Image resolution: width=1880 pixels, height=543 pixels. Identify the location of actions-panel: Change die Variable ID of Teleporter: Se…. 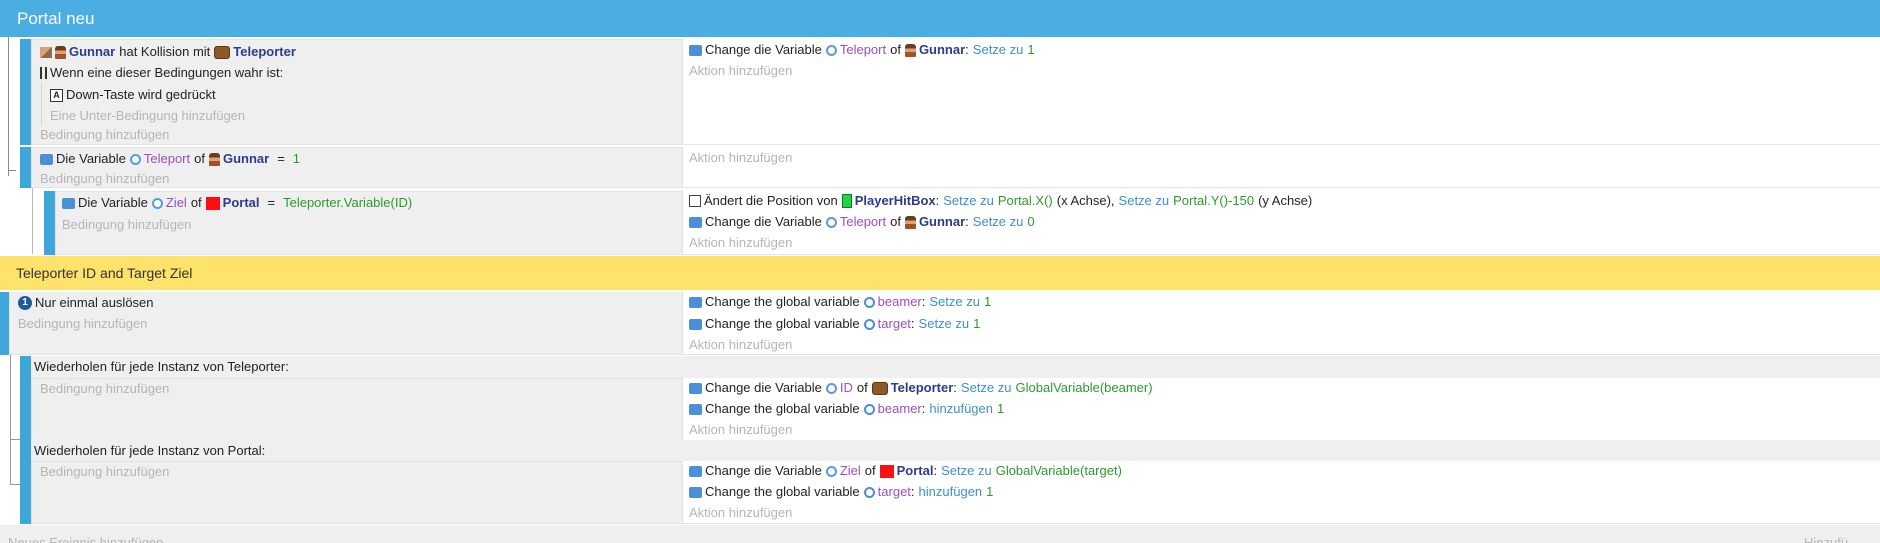
(1281, 409).